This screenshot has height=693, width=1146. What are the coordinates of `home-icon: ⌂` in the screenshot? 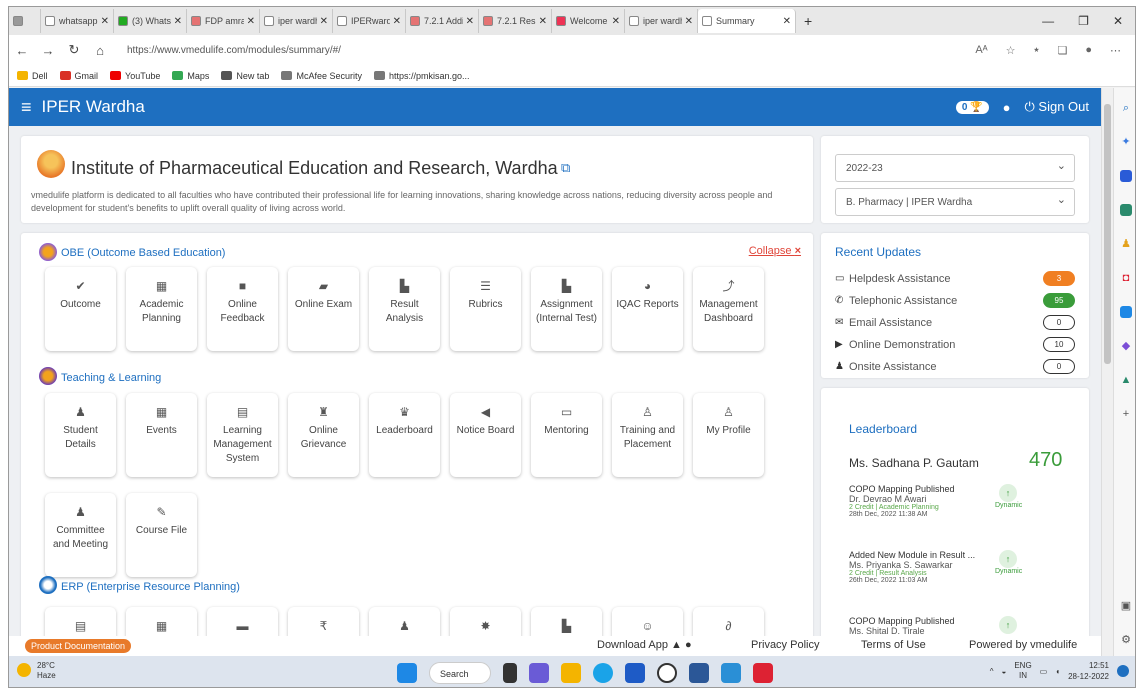 It's located at (100, 50).